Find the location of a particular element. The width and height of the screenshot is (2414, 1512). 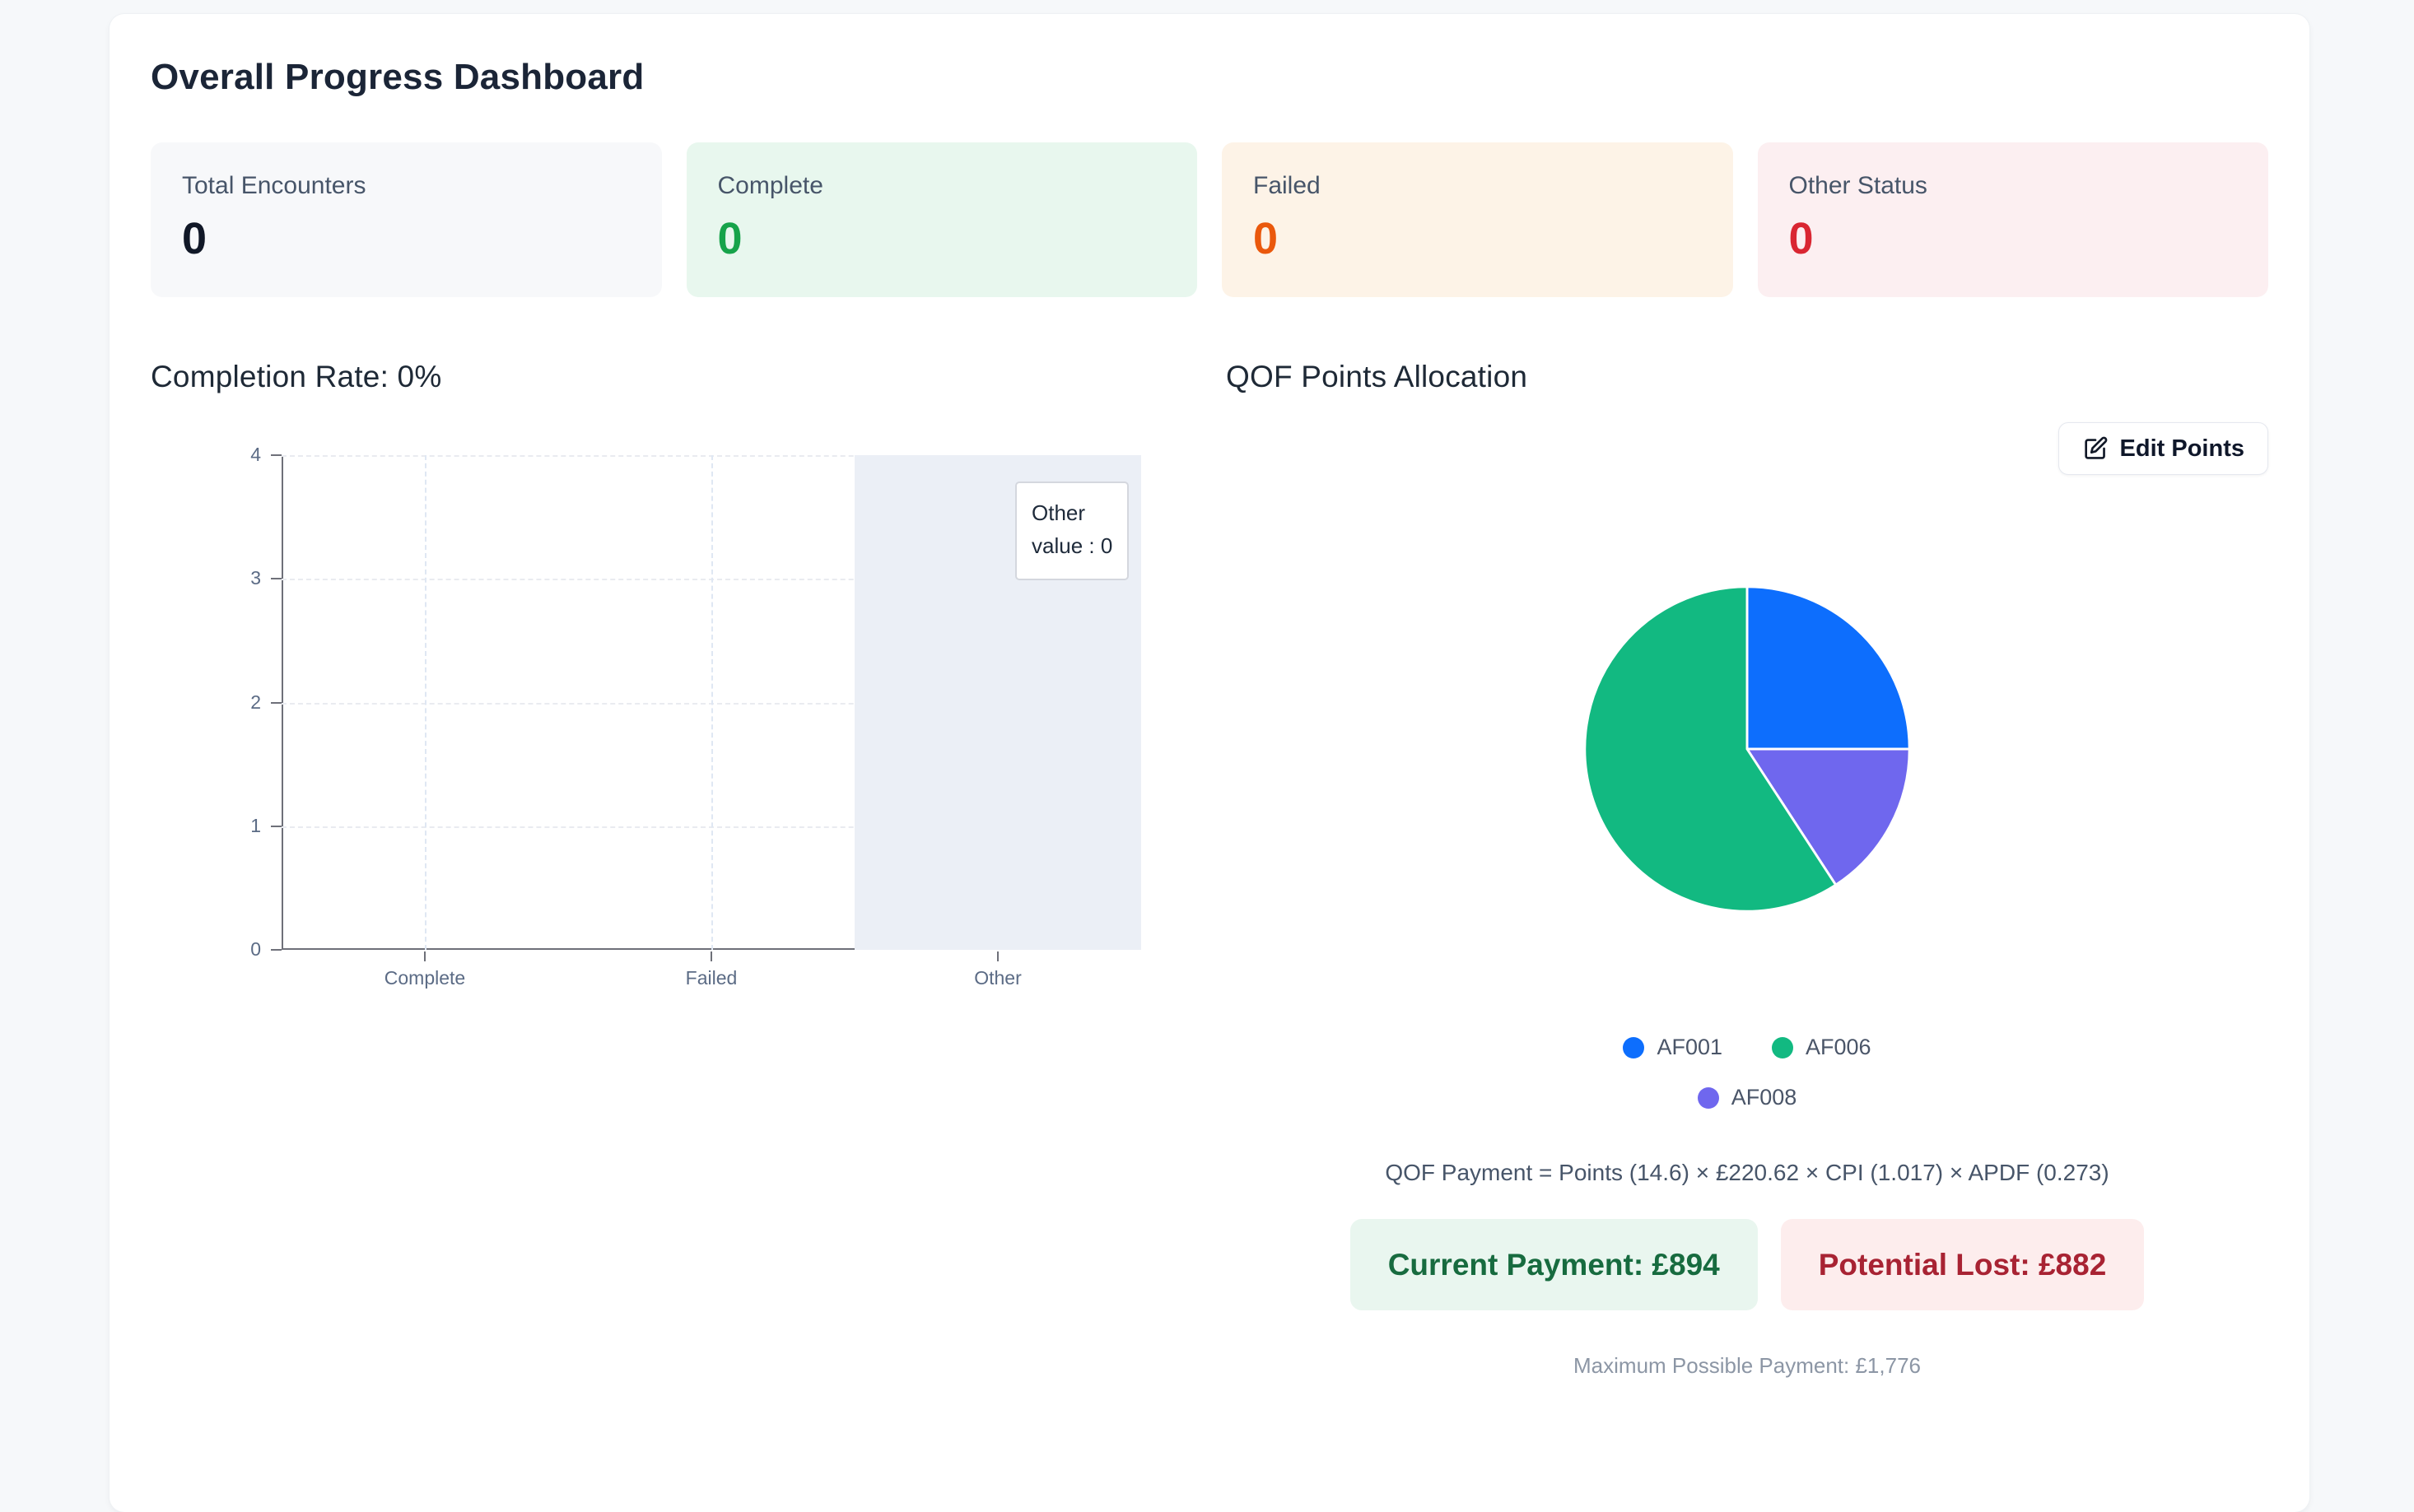

legend-row: AF001 AF006 is located at coordinates (1747, 1047).